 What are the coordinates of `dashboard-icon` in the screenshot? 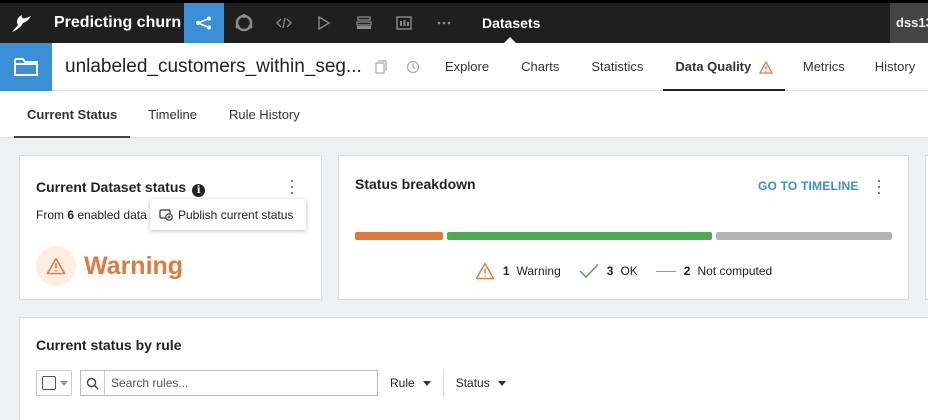 It's located at (404, 23).